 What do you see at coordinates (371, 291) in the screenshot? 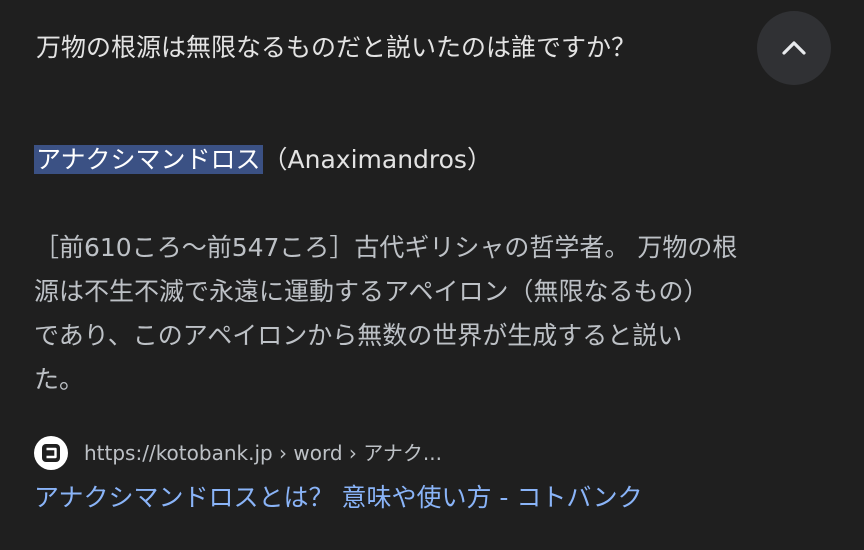
I see `description-line: 源は不生不滅で永遠に運動するアペイロン（無限なるもの）` at bounding box center [371, 291].